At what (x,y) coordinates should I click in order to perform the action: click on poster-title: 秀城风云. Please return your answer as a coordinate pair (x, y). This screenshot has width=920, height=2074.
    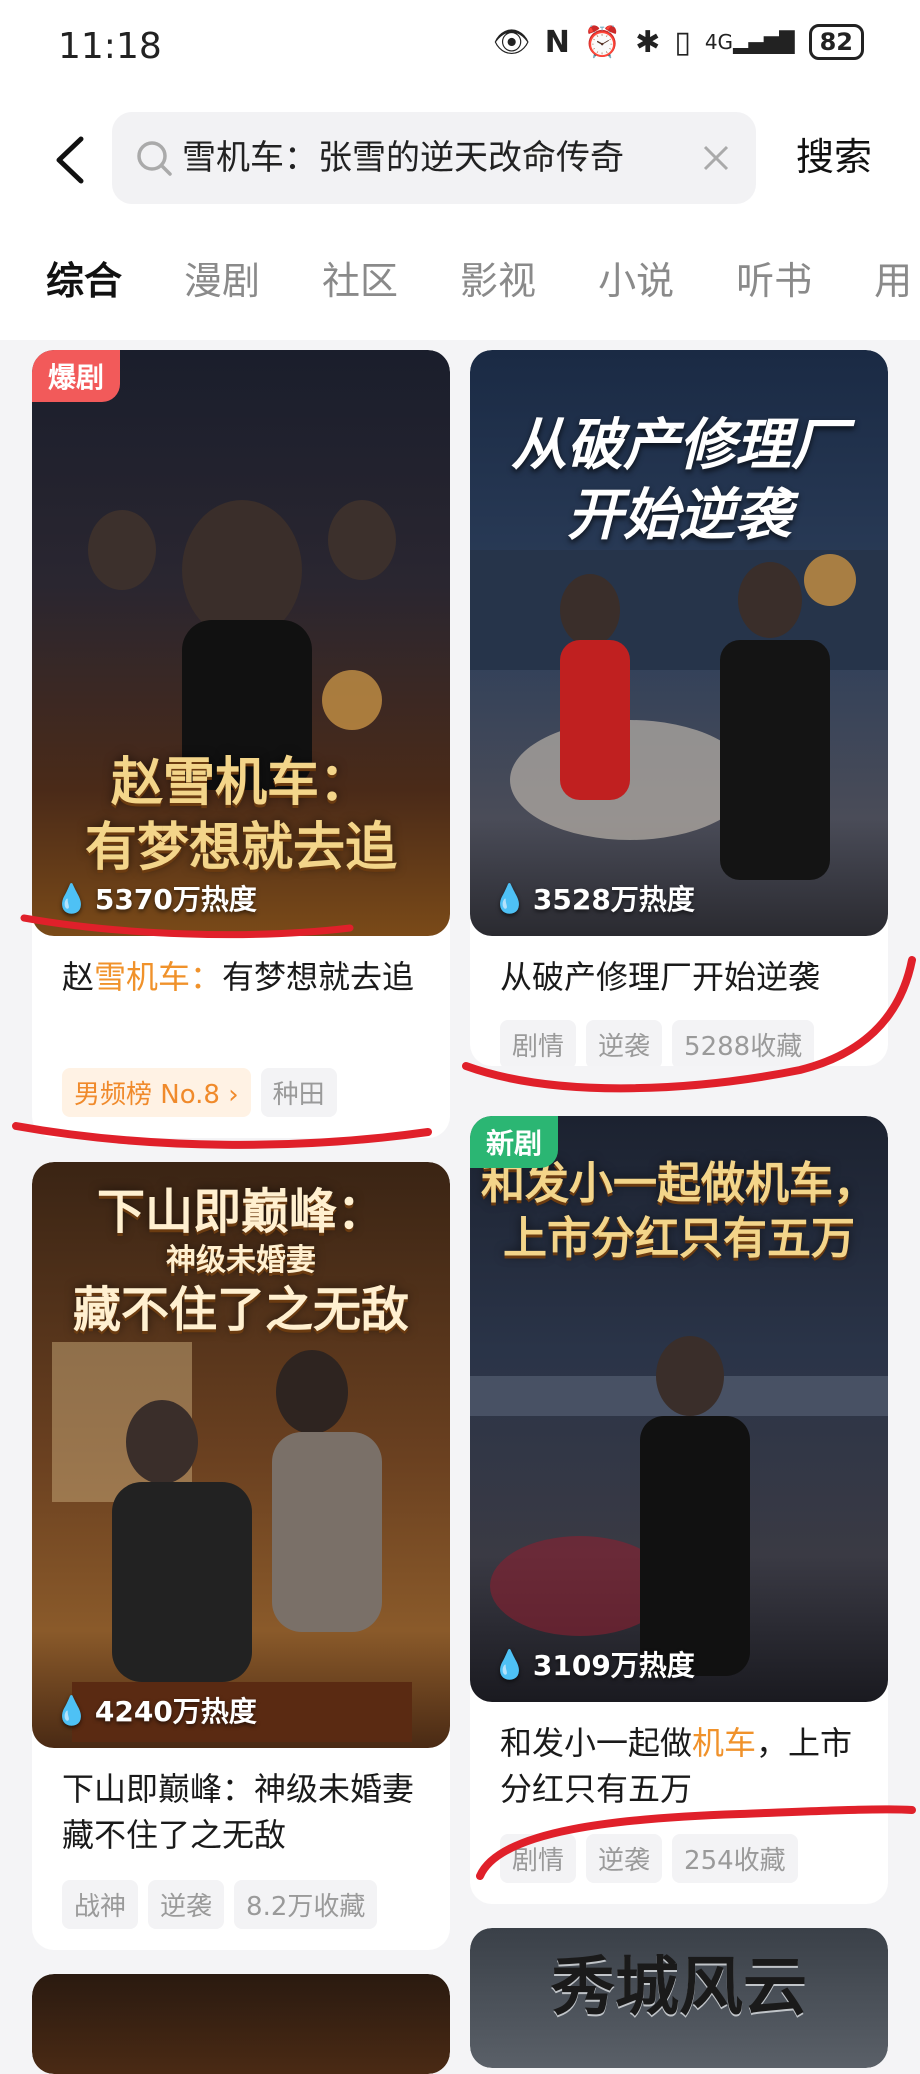
    Looking at the image, I should click on (679, 1987).